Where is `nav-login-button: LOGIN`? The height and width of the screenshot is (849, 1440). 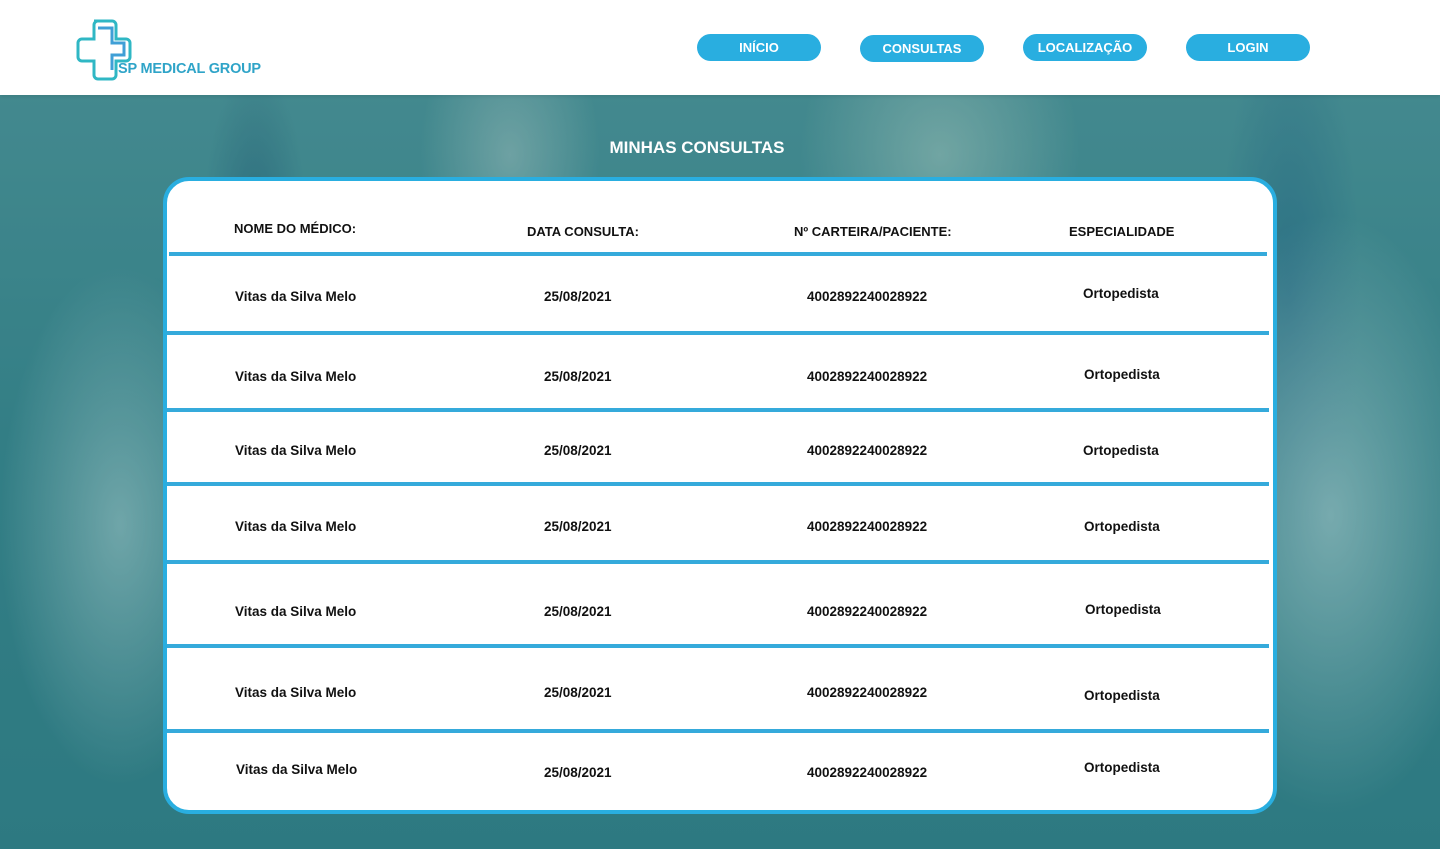 nav-login-button: LOGIN is located at coordinates (1248, 47).